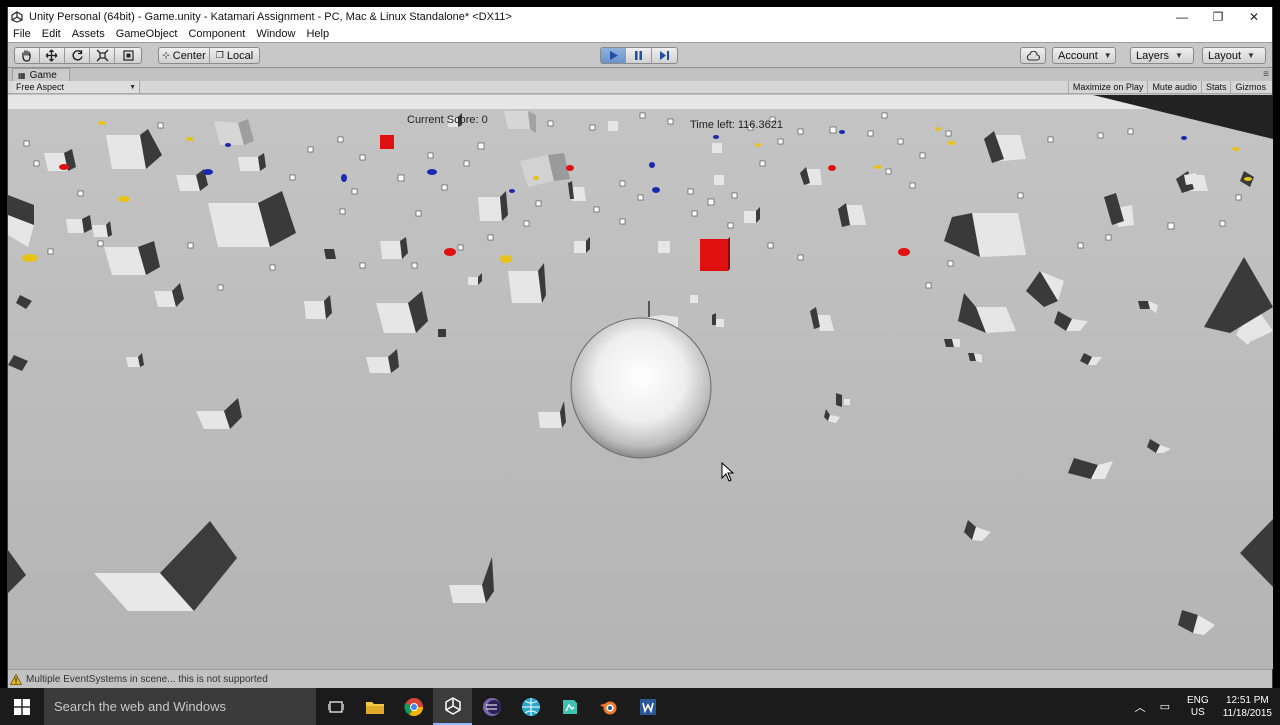 This screenshot has height=725, width=1280. I want to click on blender-icon, so click(607, 707).